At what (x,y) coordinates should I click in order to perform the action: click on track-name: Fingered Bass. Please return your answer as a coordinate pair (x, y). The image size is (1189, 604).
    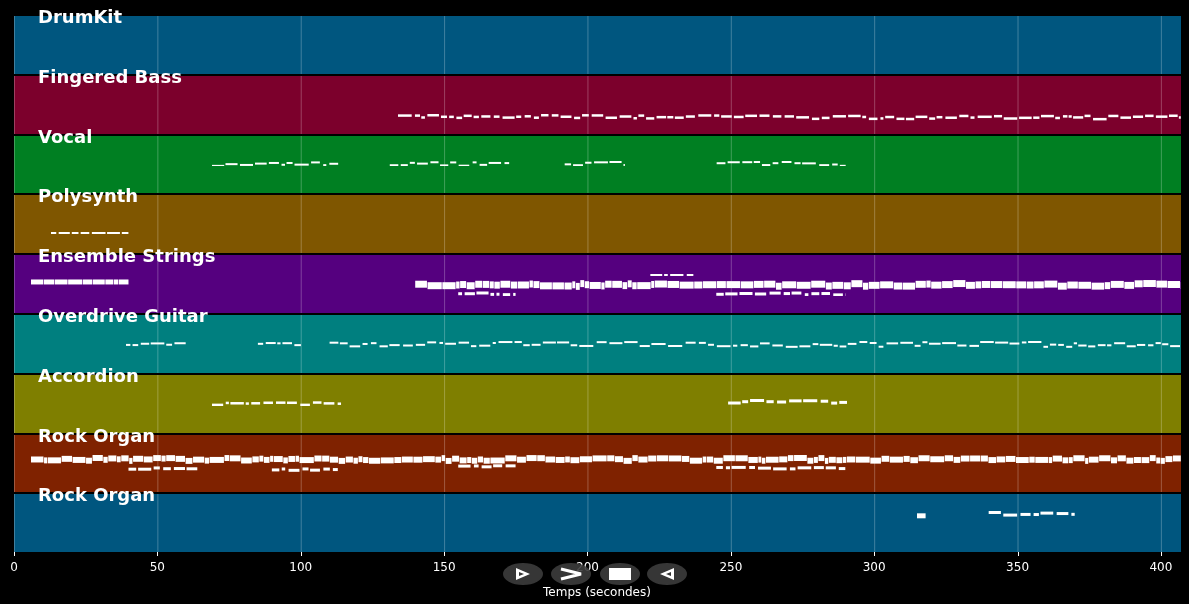
    Looking at the image, I should click on (110, 76).